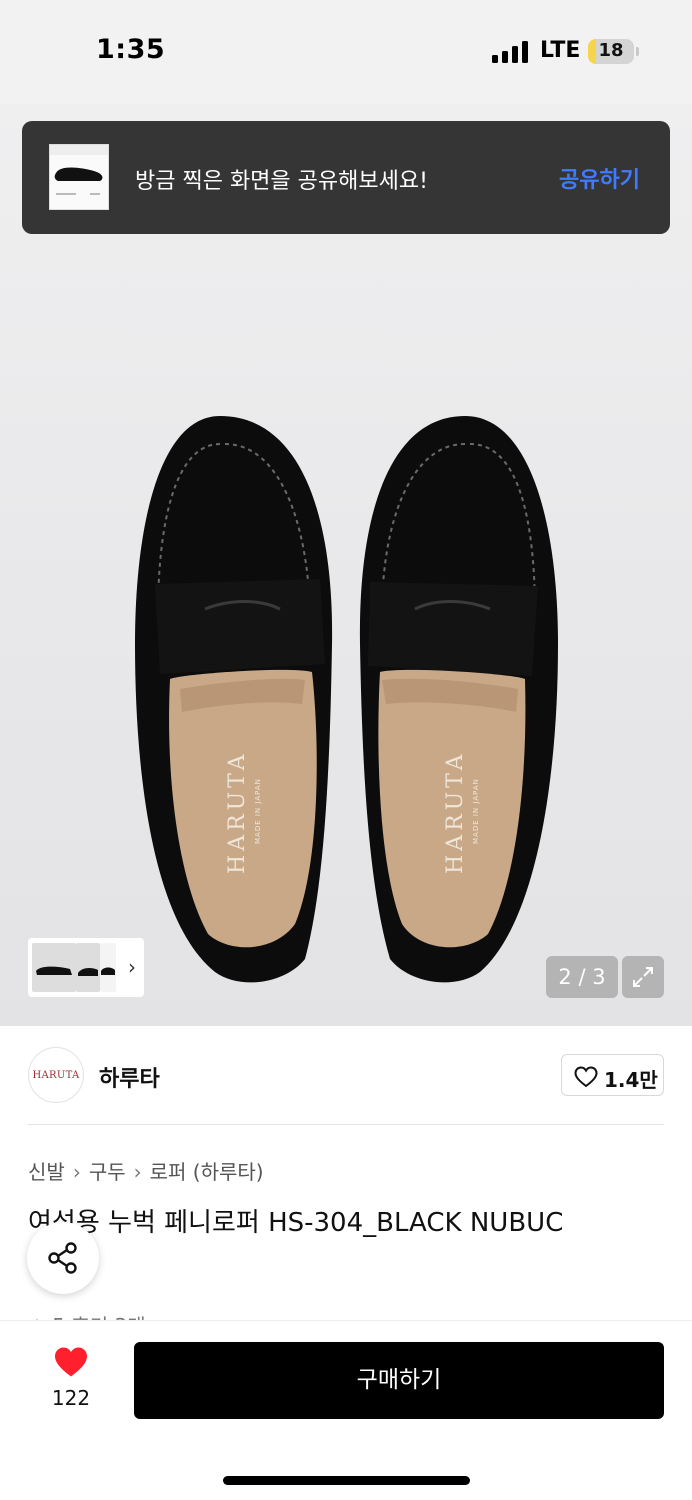 The height and width of the screenshot is (1500, 692). What do you see at coordinates (458, 699) in the screenshot?
I see `right-shoe: HARUTA MADE IN JAPAN` at bounding box center [458, 699].